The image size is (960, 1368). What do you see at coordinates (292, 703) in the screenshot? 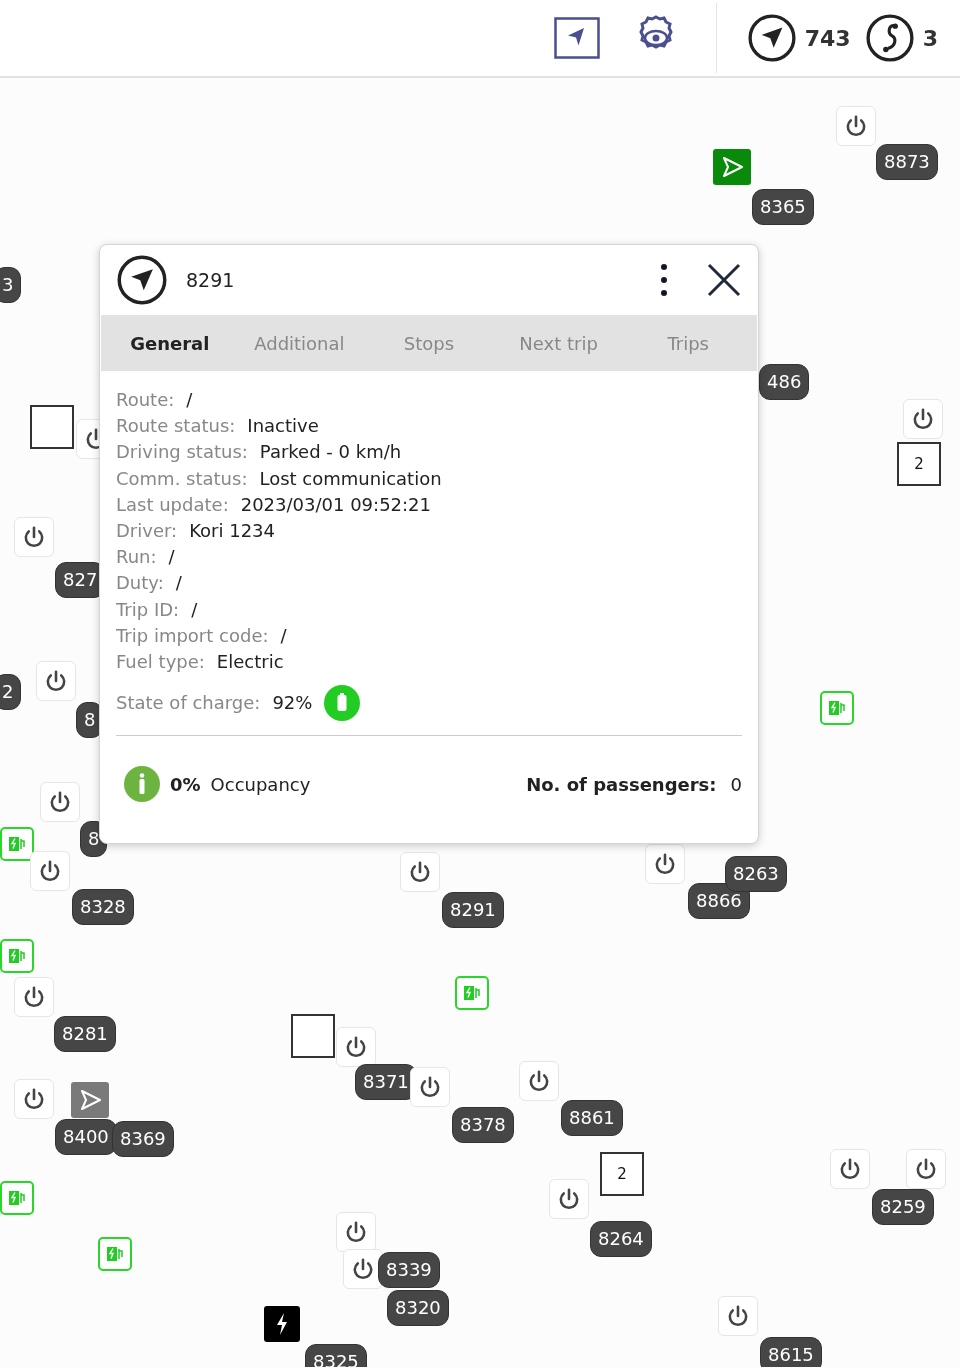
I see `field-value: 92%` at bounding box center [292, 703].